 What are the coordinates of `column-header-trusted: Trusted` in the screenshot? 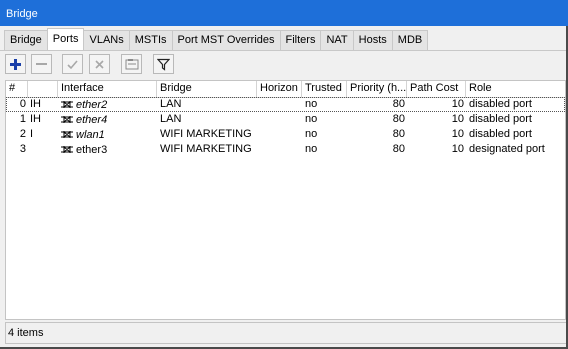 It's located at (324, 89).